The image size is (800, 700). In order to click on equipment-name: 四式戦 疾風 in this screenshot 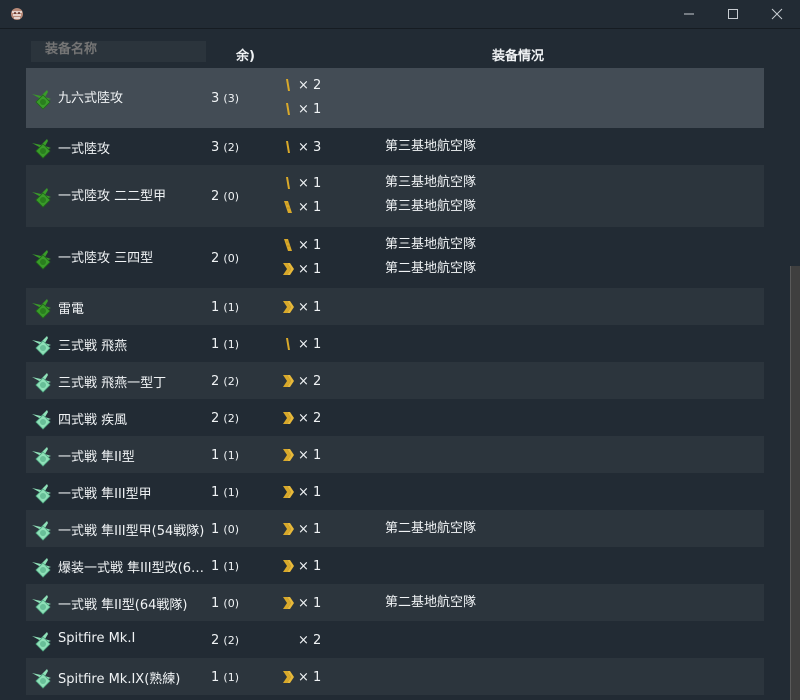, I will do `click(93, 420)`.